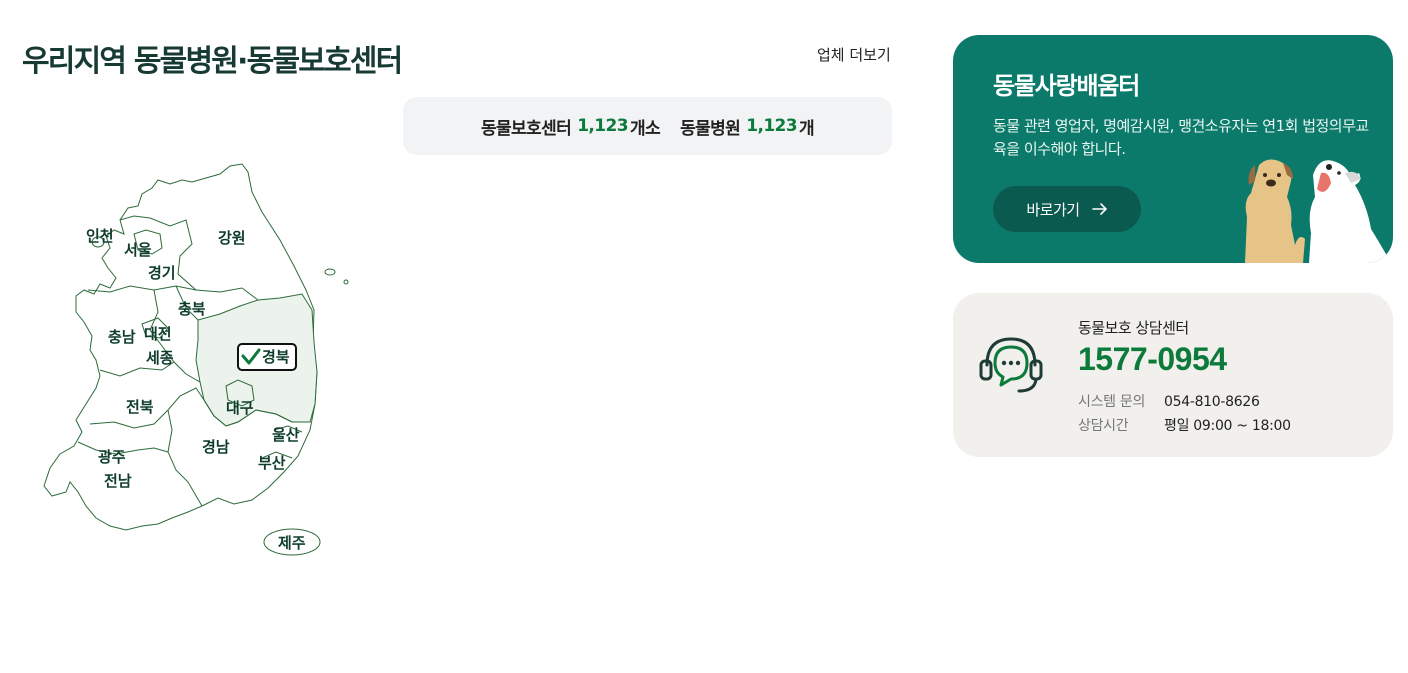 The height and width of the screenshot is (673, 1408). I want to click on region-label-jeju: 제주, so click(292, 543).